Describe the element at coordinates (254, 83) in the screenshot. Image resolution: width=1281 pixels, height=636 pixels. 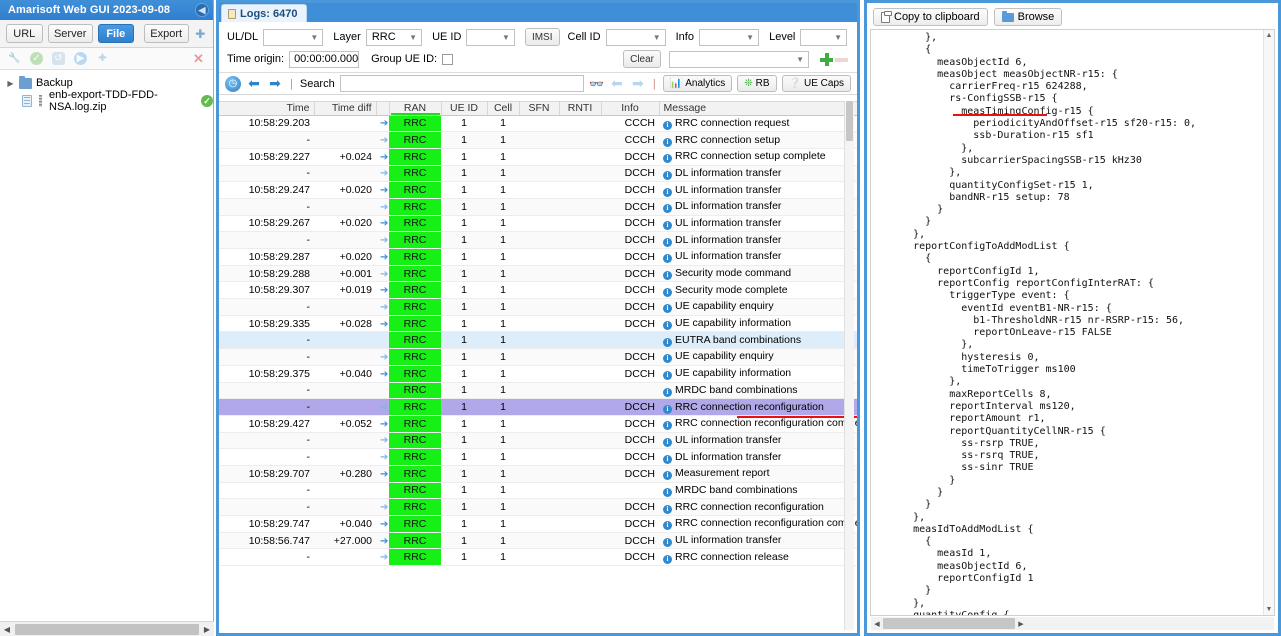
I see `nav-prev-icon: ⬅` at that location.